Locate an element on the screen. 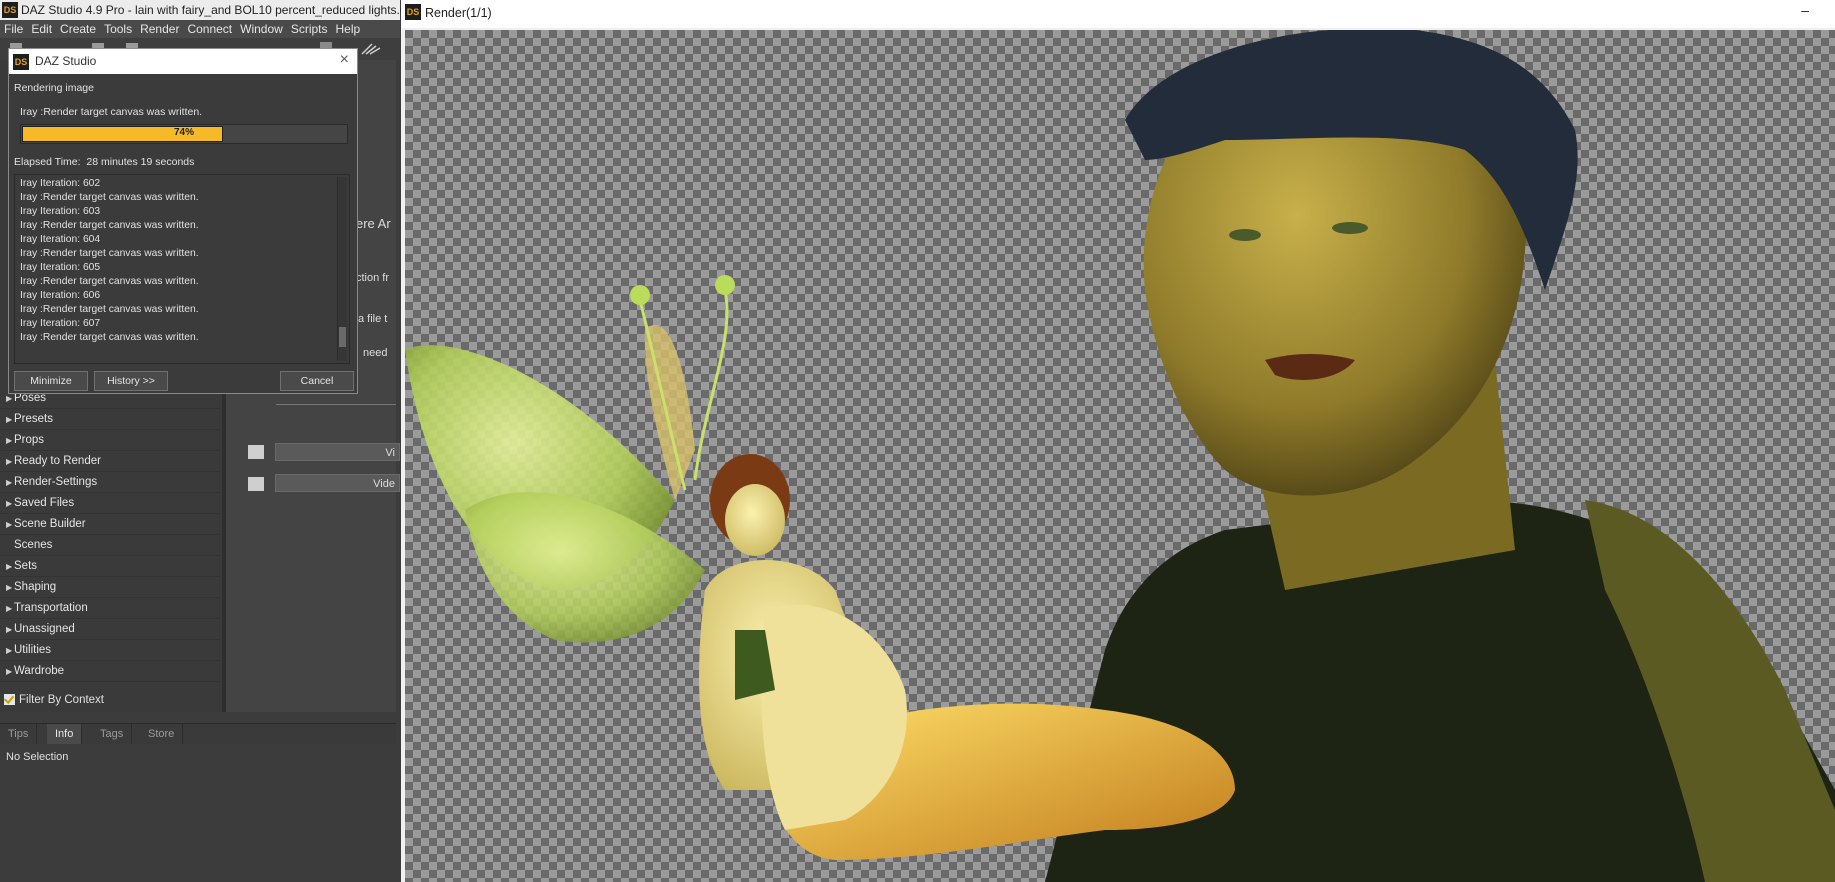 This screenshot has width=1835, height=882. log-line: Iray Iteration: 603 is located at coordinates (60, 211).